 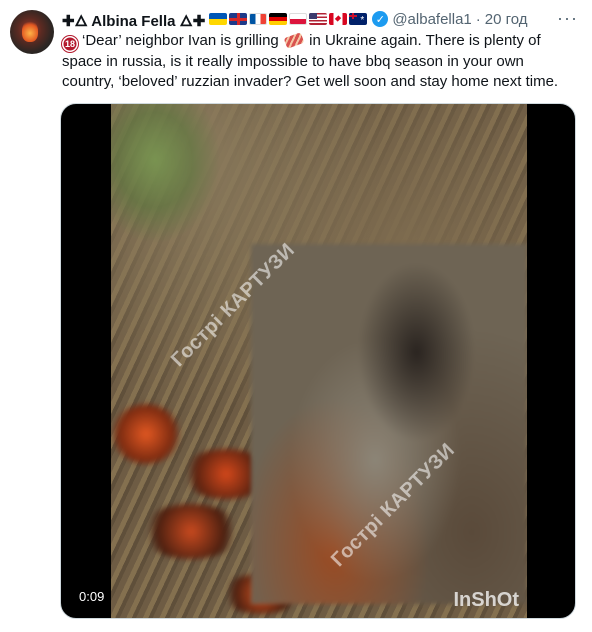 I want to click on france-flag-icon, so click(x=258, y=19).